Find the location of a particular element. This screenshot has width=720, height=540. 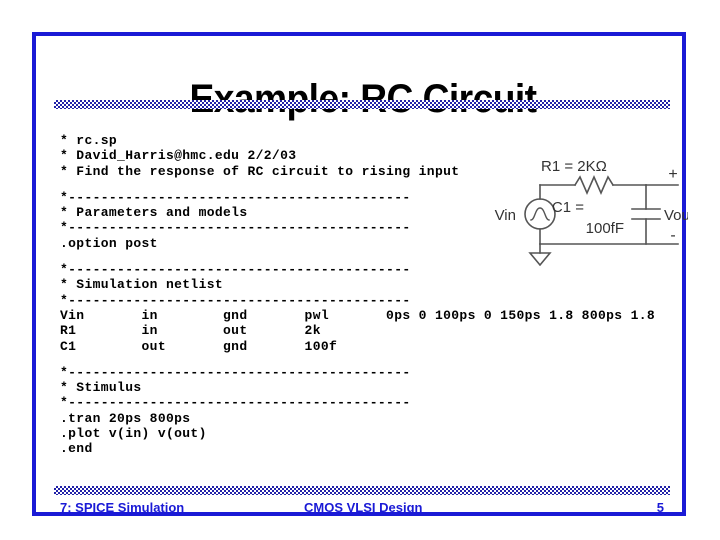

code-line: .plot v(in) v(out) is located at coordinates (133, 434).